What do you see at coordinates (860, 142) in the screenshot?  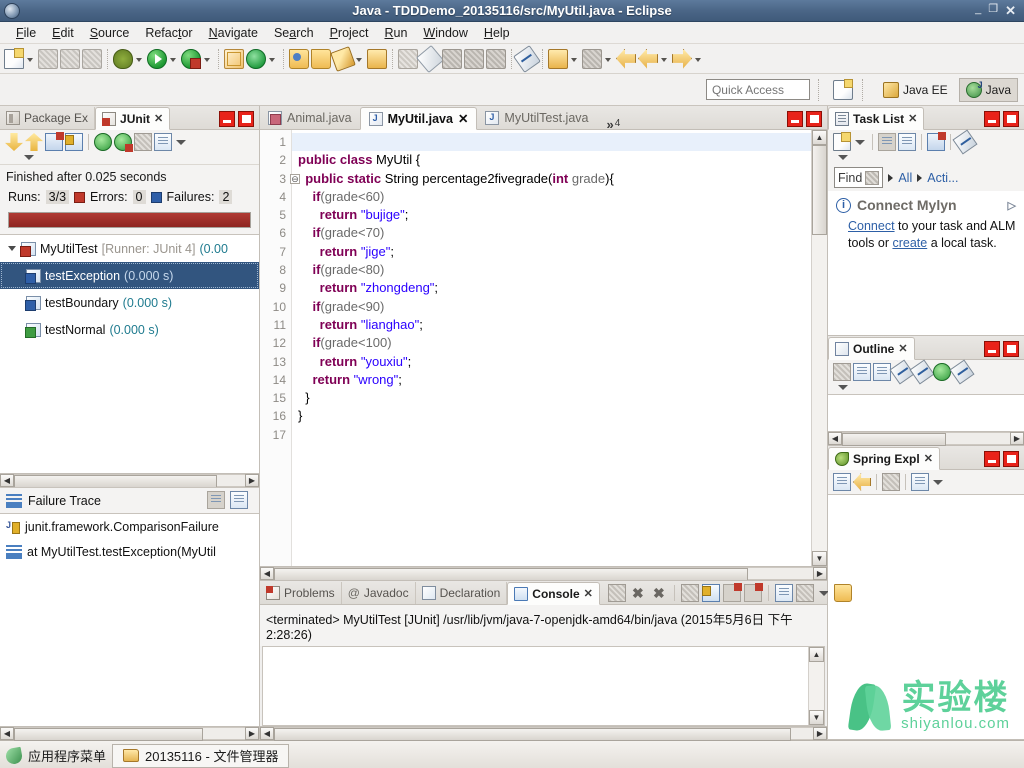 I see `new-task-dropdown-arrow` at bounding box center [860, 142].